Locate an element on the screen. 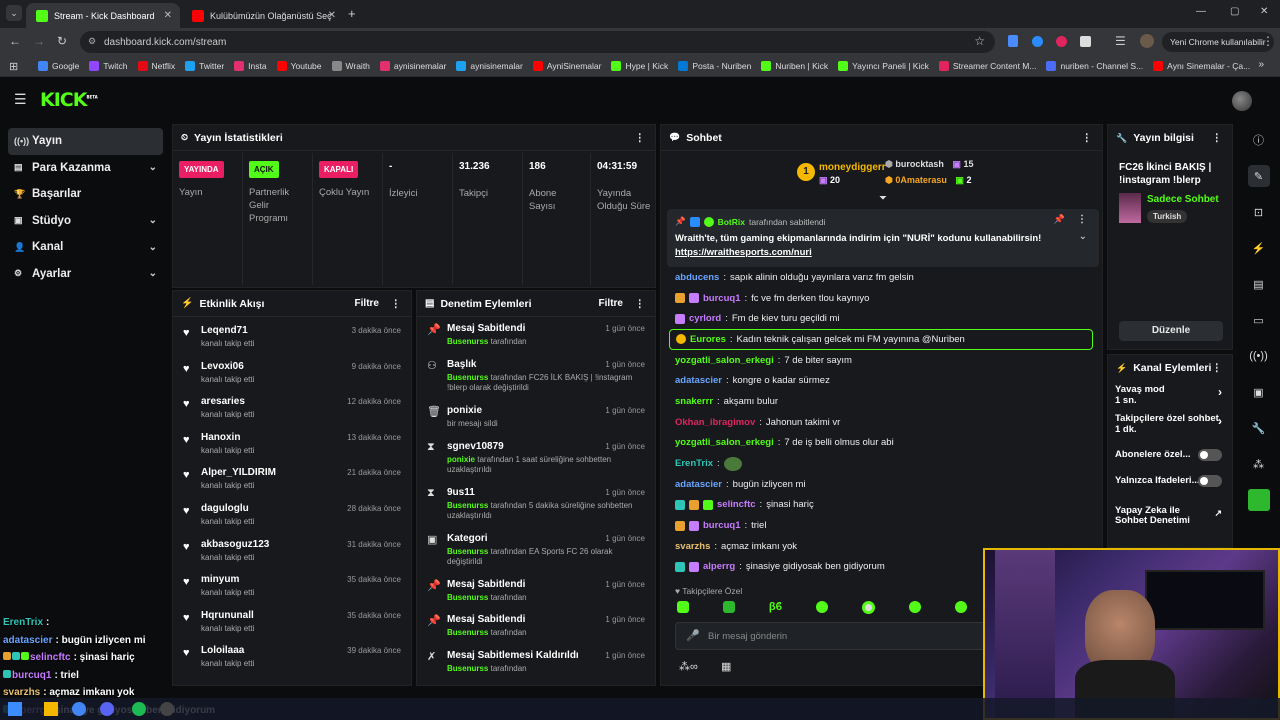 Image resolution: width=1280 pixels, height=720 pixels. channel-action-4: Yapay Zeka ile Sohbet Denetimi ↗ is located at coordinates (1170, 521).